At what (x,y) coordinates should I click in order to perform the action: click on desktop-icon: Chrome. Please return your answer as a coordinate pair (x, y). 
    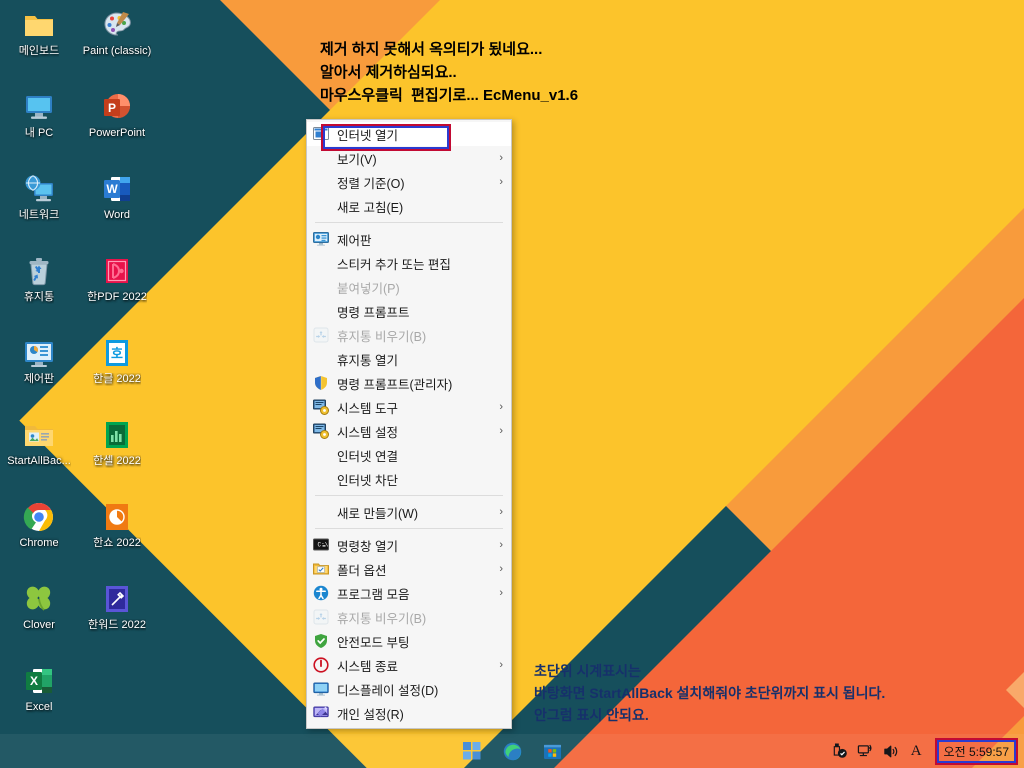
    Looking at the image, I should click on (39, 537).